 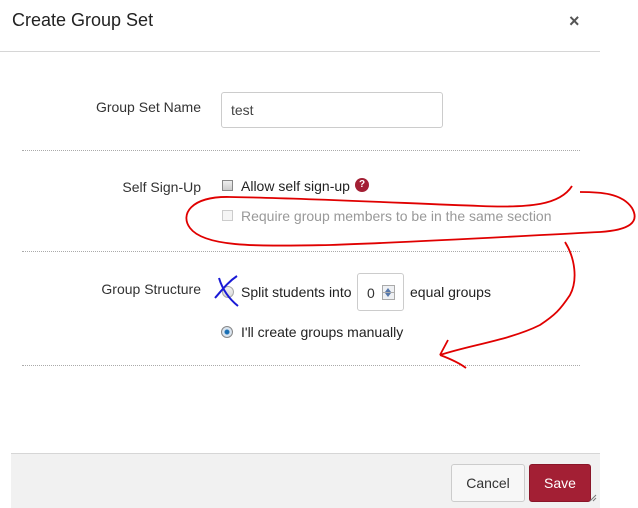 What do you see at coordinates (300, 26) in the screenshot?
I see `dialog-header: Create Group Set ×` at bounding box center [300, 26].